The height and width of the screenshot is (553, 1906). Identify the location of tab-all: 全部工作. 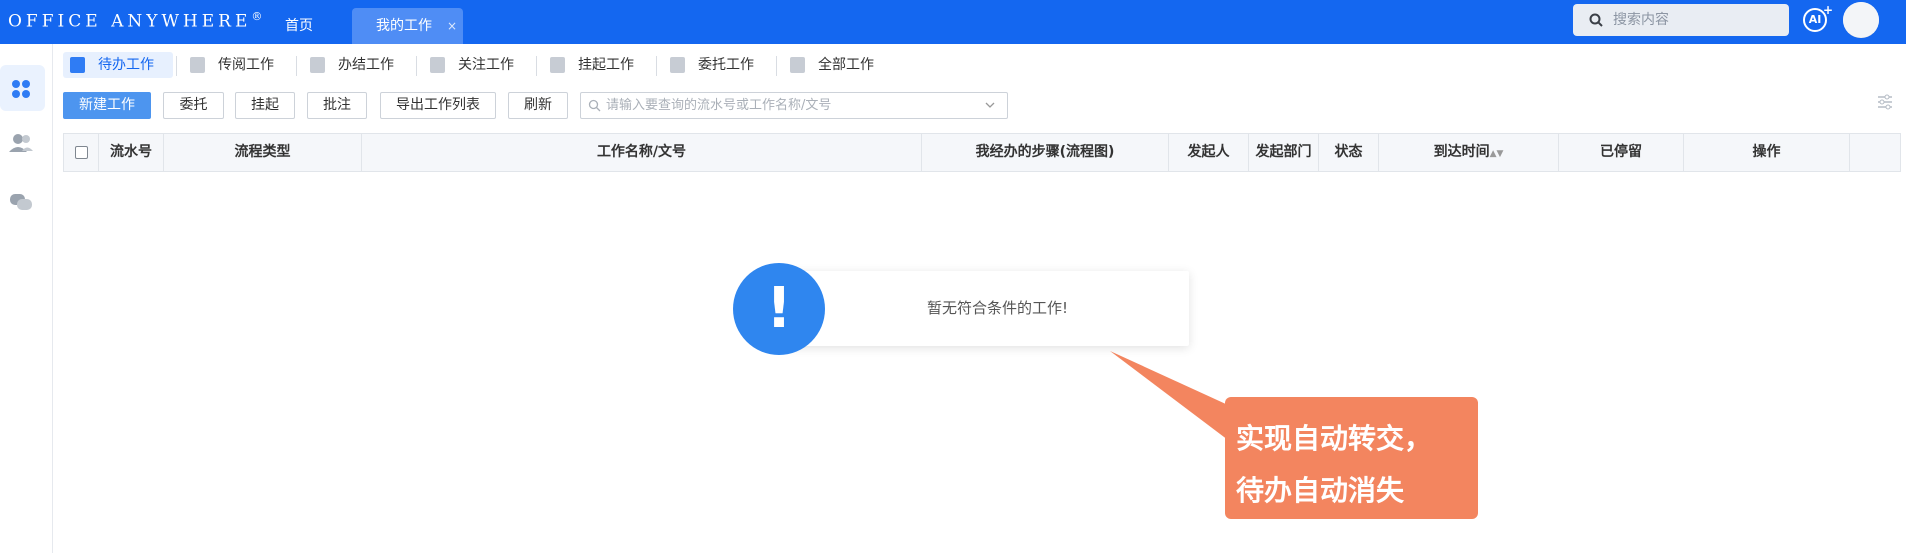
(838, 65).